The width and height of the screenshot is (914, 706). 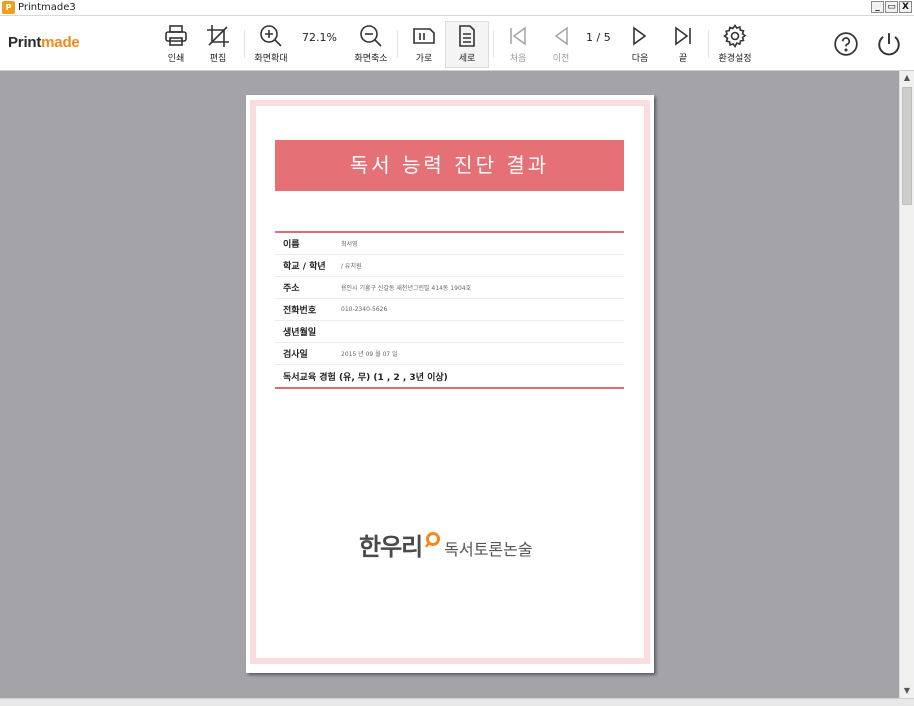 I want to click on last-page-button: 끝, so click(x=683, y=44).